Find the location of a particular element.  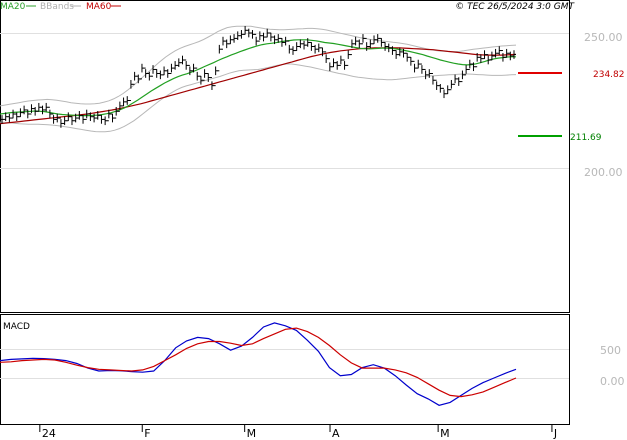

legend: MA20 BBands MA60 is located at coordinates (60, 7).